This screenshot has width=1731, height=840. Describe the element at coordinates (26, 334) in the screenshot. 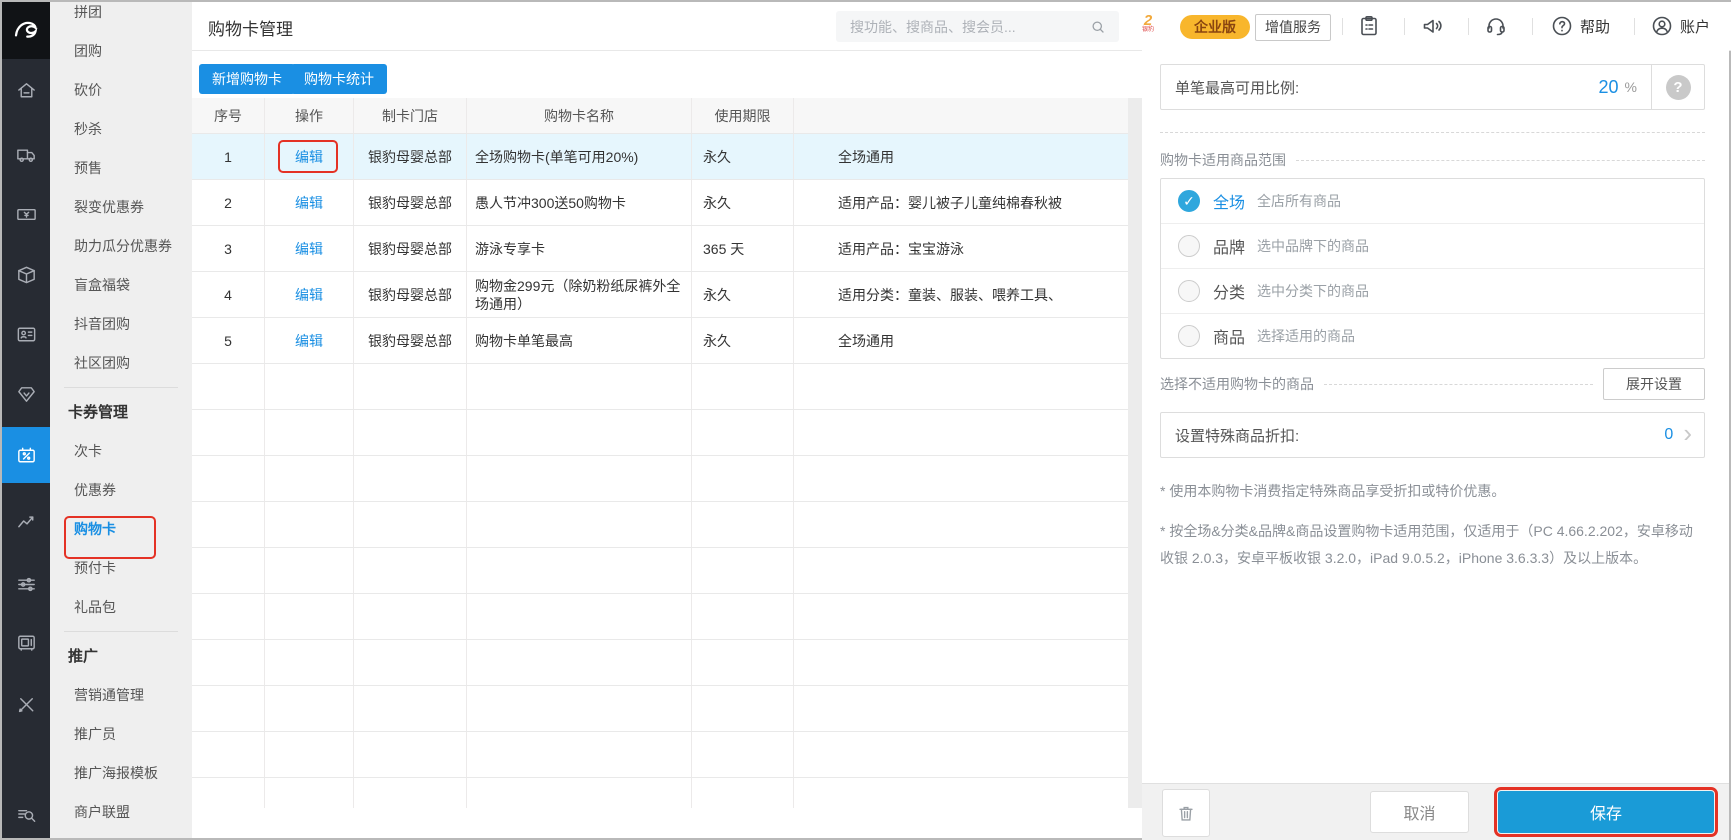

I see `member-card-icon` at that location.